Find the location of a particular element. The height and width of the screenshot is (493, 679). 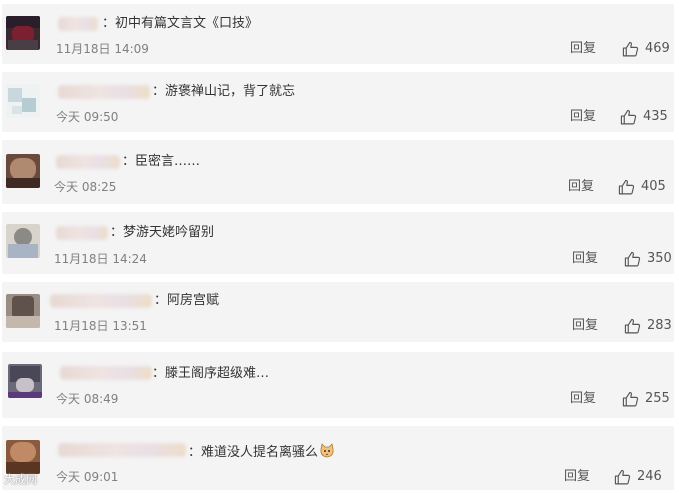

comment-text: ：梦游天姥吟留别 is located at coordinates (162, 232).